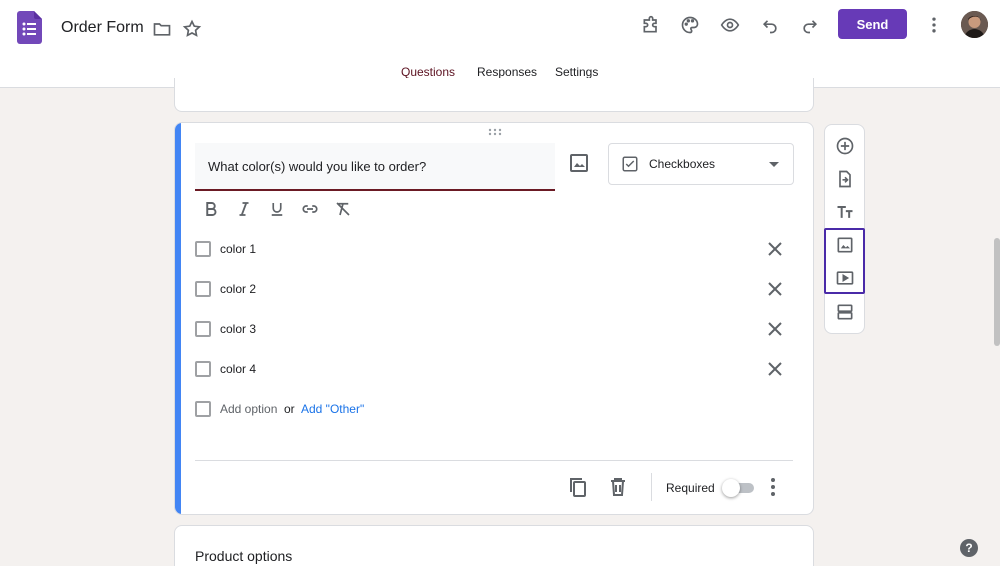  I want to click on question-type-label: Checkboxes, so click(682, 164).